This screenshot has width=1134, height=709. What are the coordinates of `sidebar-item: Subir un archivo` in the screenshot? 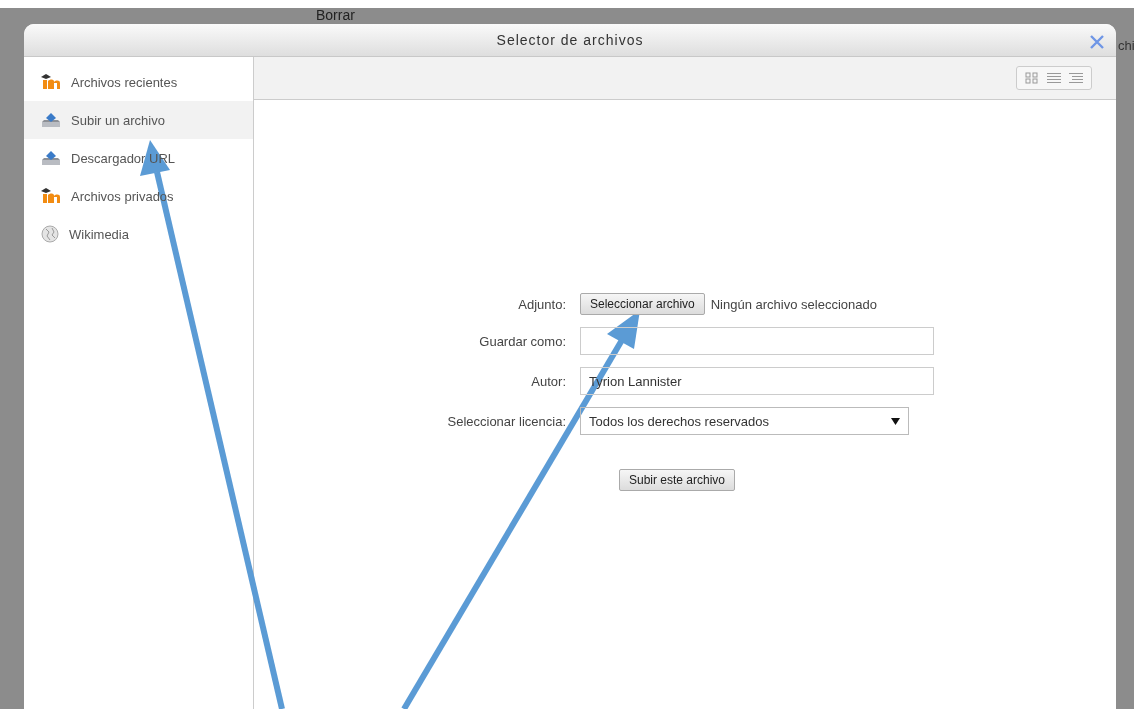 It's located at (138, 120).